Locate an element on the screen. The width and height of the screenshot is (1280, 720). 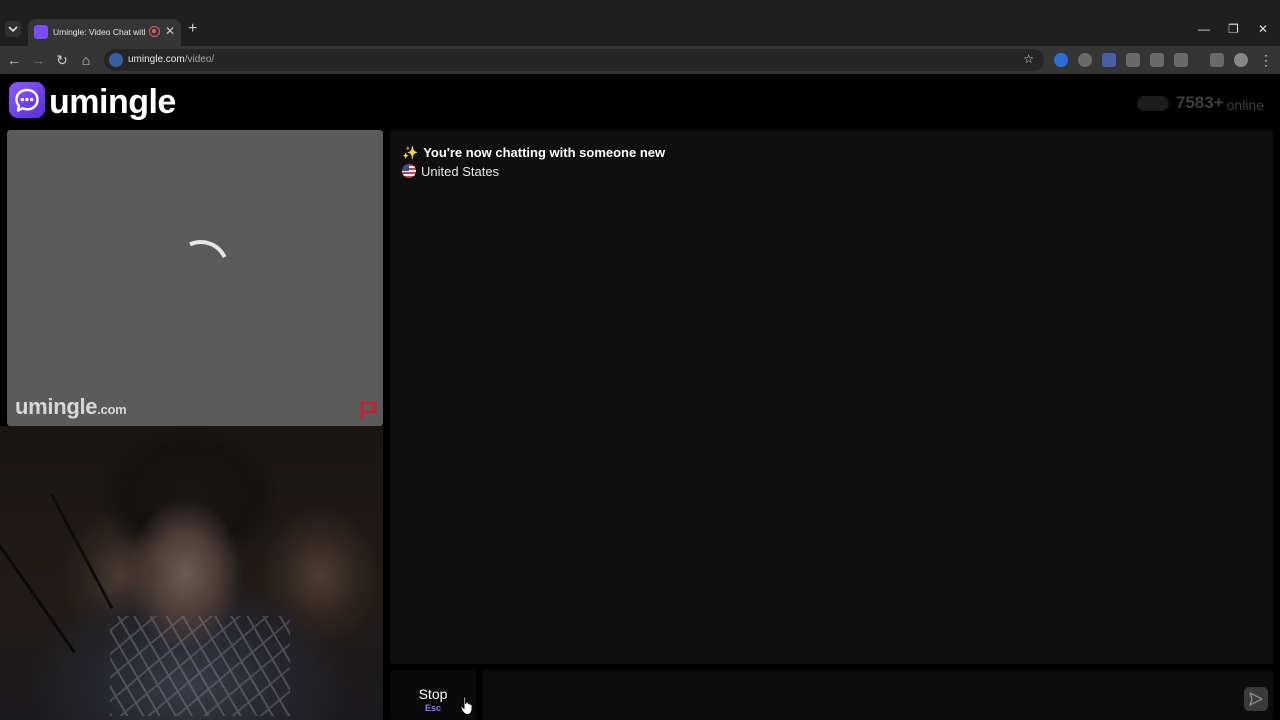
stranger-video: umingle.com is located at coordinates (195, 278).